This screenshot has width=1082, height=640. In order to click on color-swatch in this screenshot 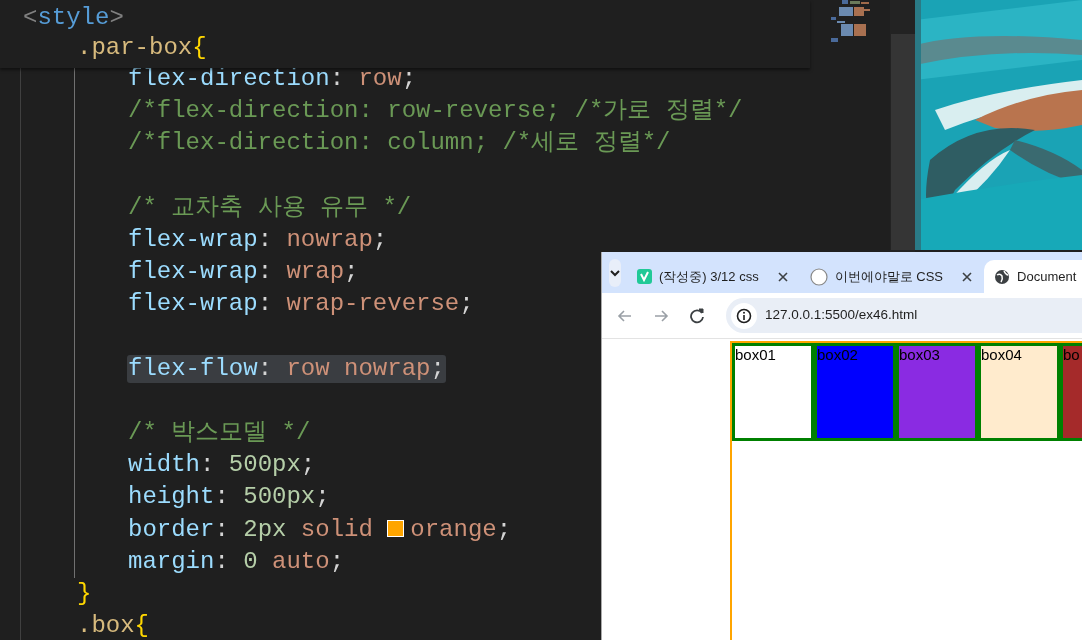, I will do `click(396, 528)`.